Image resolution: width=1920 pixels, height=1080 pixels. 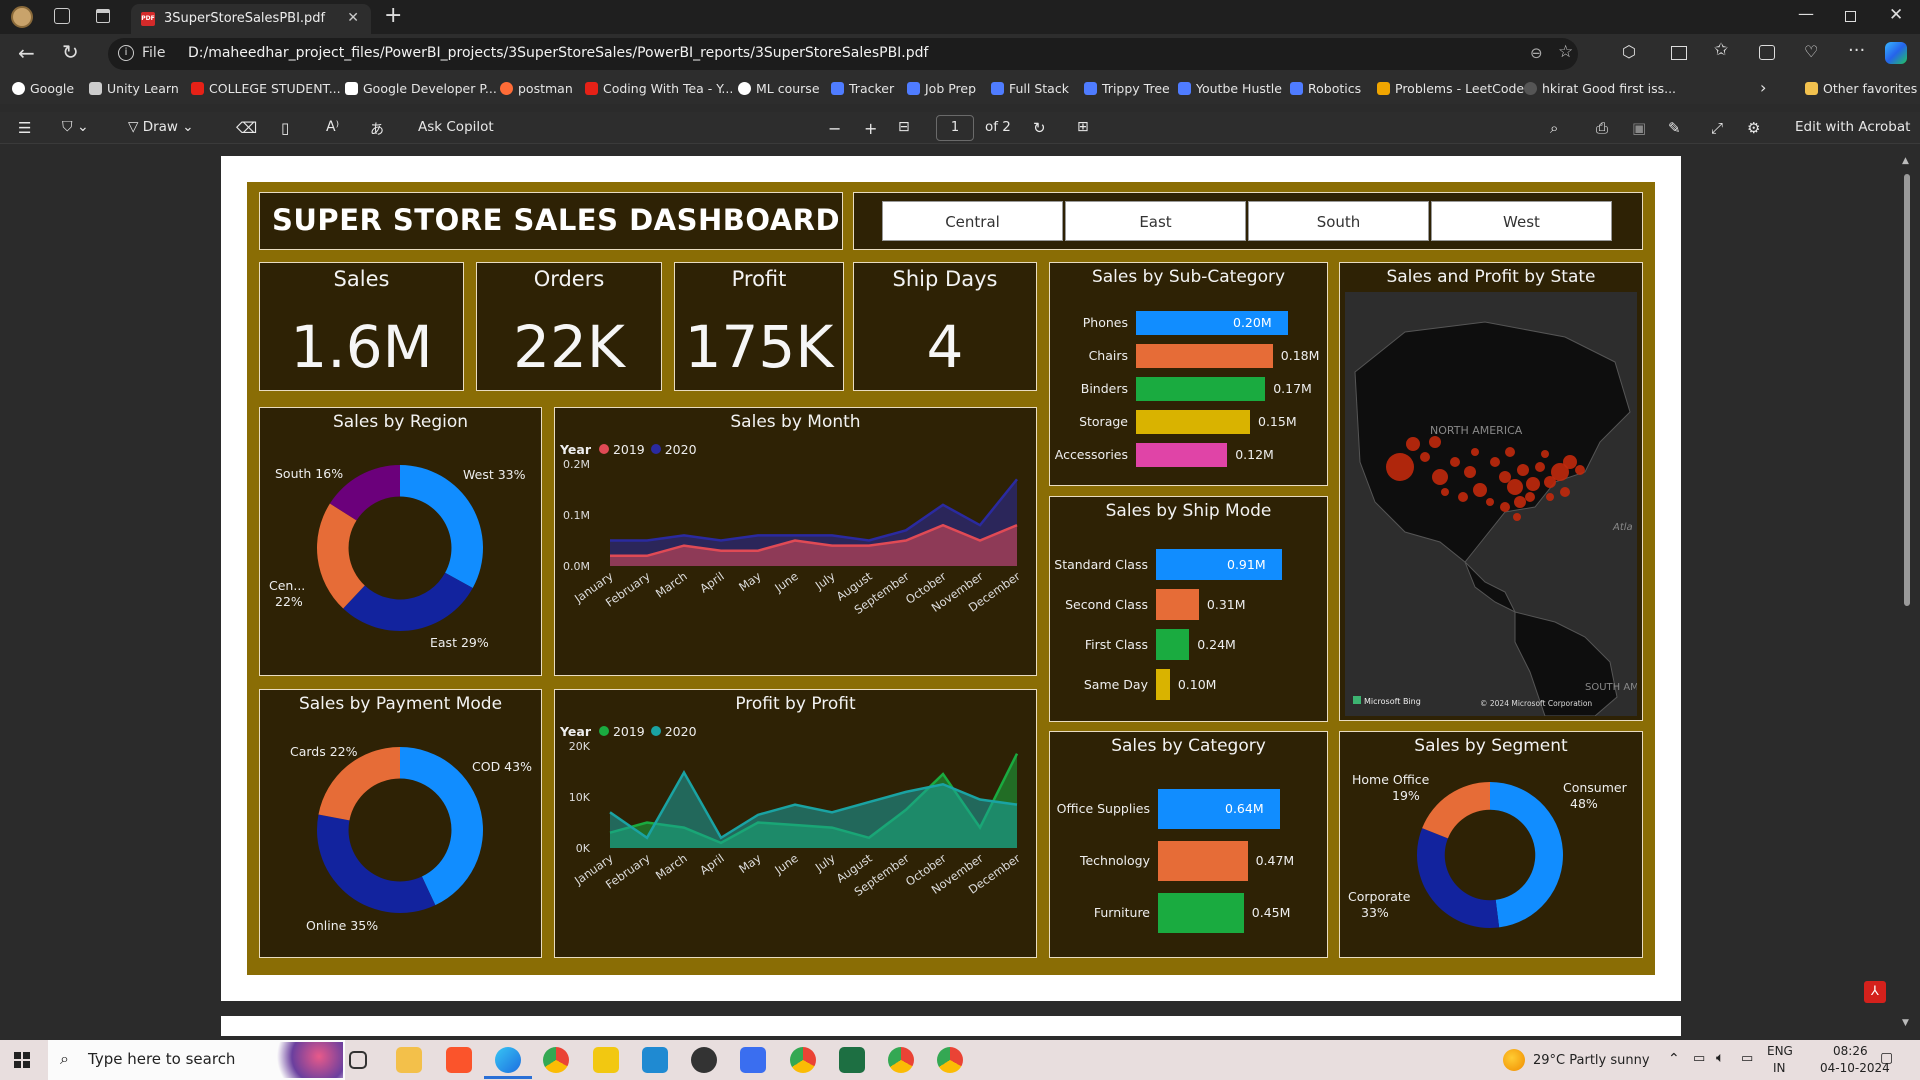 I want to click on donut-slice-online, so click(x=376, y=863).